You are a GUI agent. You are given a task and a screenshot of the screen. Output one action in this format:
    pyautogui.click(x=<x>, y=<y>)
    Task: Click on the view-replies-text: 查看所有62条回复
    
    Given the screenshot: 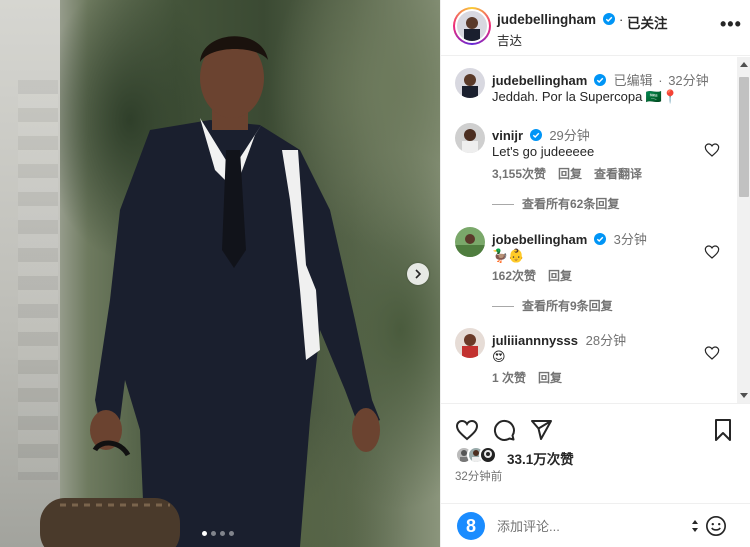 What is the action you would take?
    pyautogui.click(x=570, y=204)
    